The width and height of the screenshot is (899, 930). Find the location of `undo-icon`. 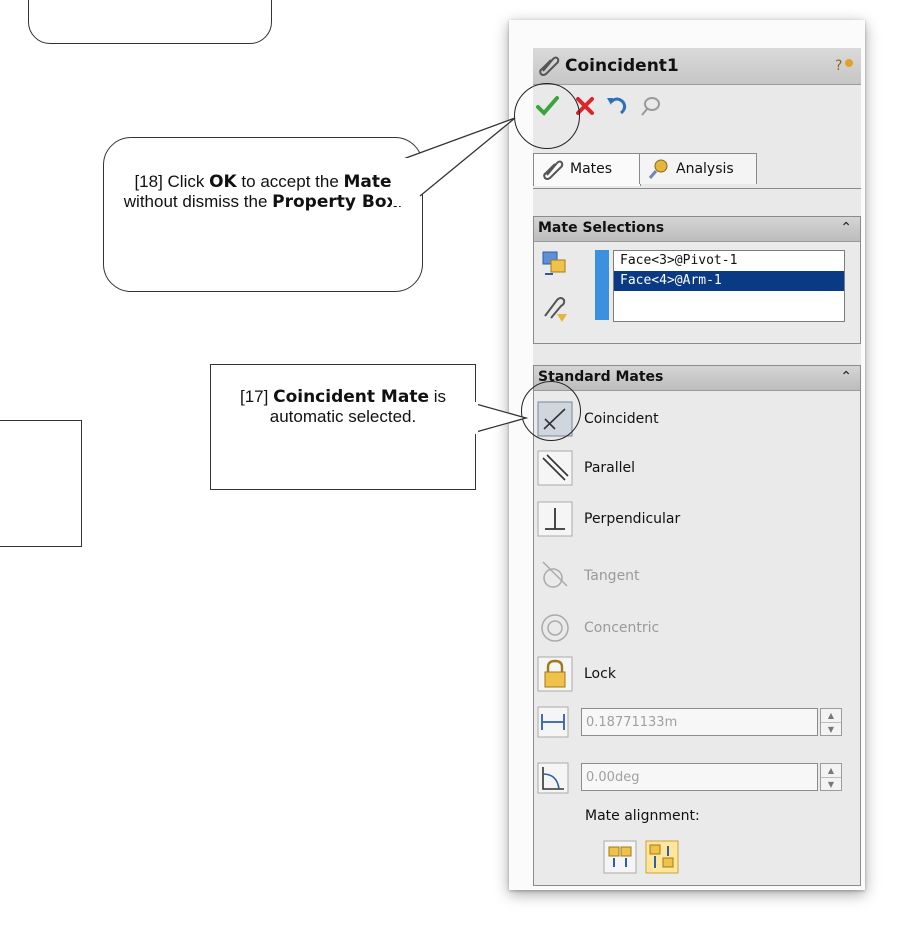

undo-icon is located at coordinates (617, 106).